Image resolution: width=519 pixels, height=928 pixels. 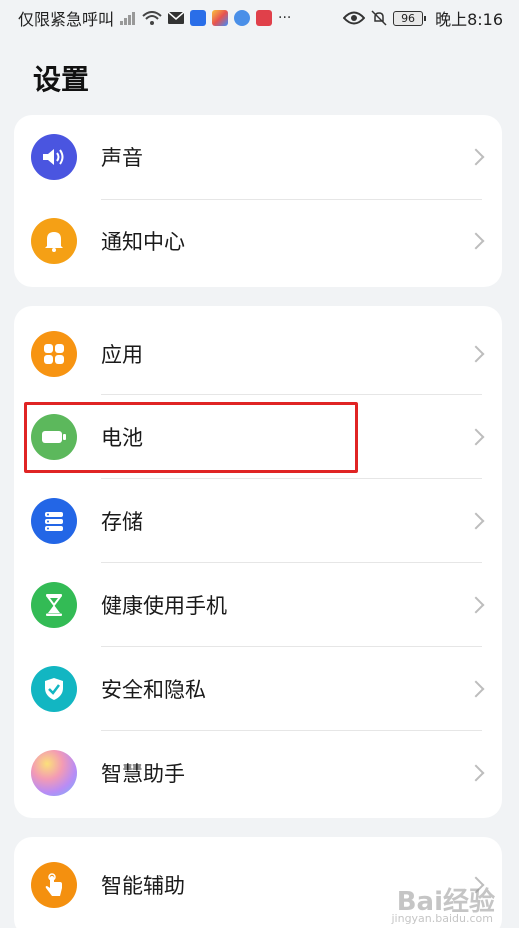 I want to click on settings-item-sound: 声音, so click(x=258, y=157).